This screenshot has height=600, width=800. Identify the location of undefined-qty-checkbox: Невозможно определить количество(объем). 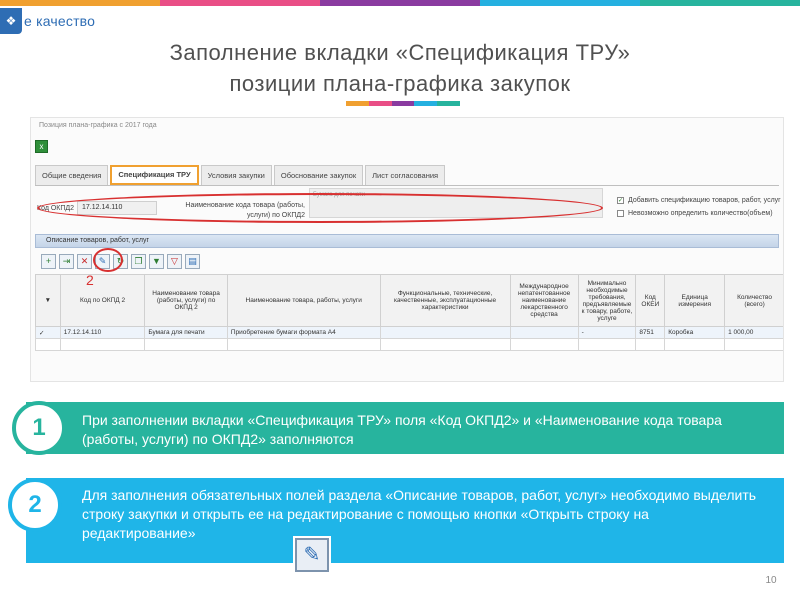
(695, 213).